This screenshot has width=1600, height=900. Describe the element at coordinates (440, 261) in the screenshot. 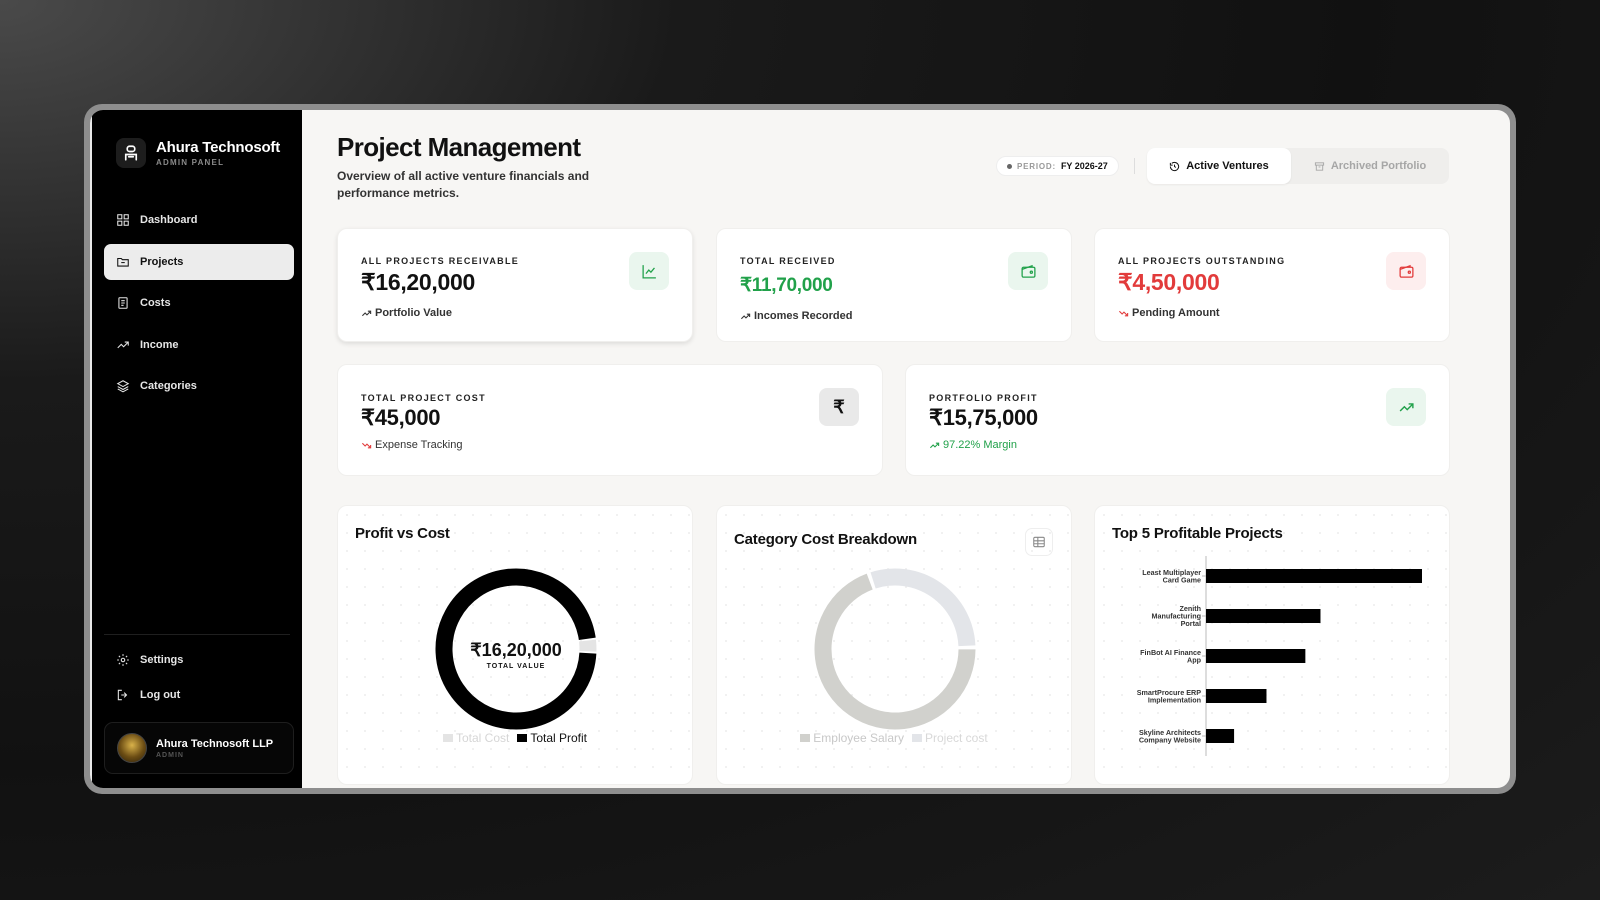

I see `stat-label: ALL PROJECTS RECEIVABLE` at that location.